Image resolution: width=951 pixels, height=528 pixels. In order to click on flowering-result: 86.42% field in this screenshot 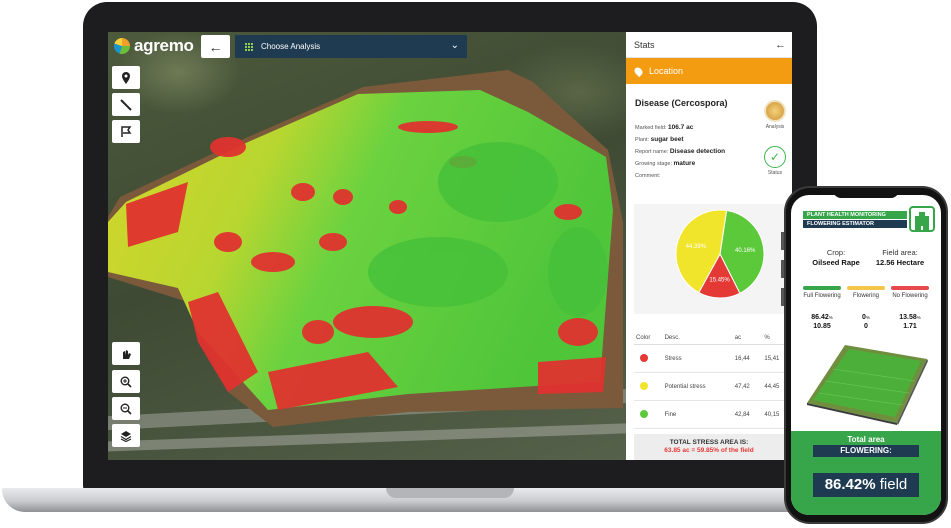, I will do `click(866, 485)`.